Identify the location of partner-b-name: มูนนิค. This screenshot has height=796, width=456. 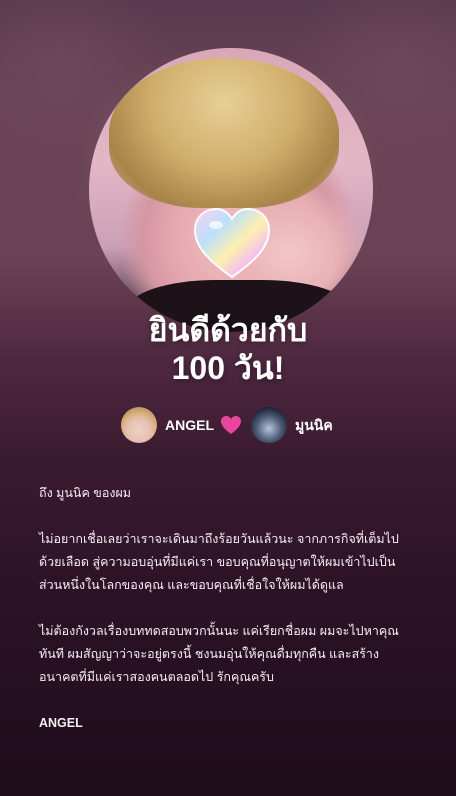
(314, 425).